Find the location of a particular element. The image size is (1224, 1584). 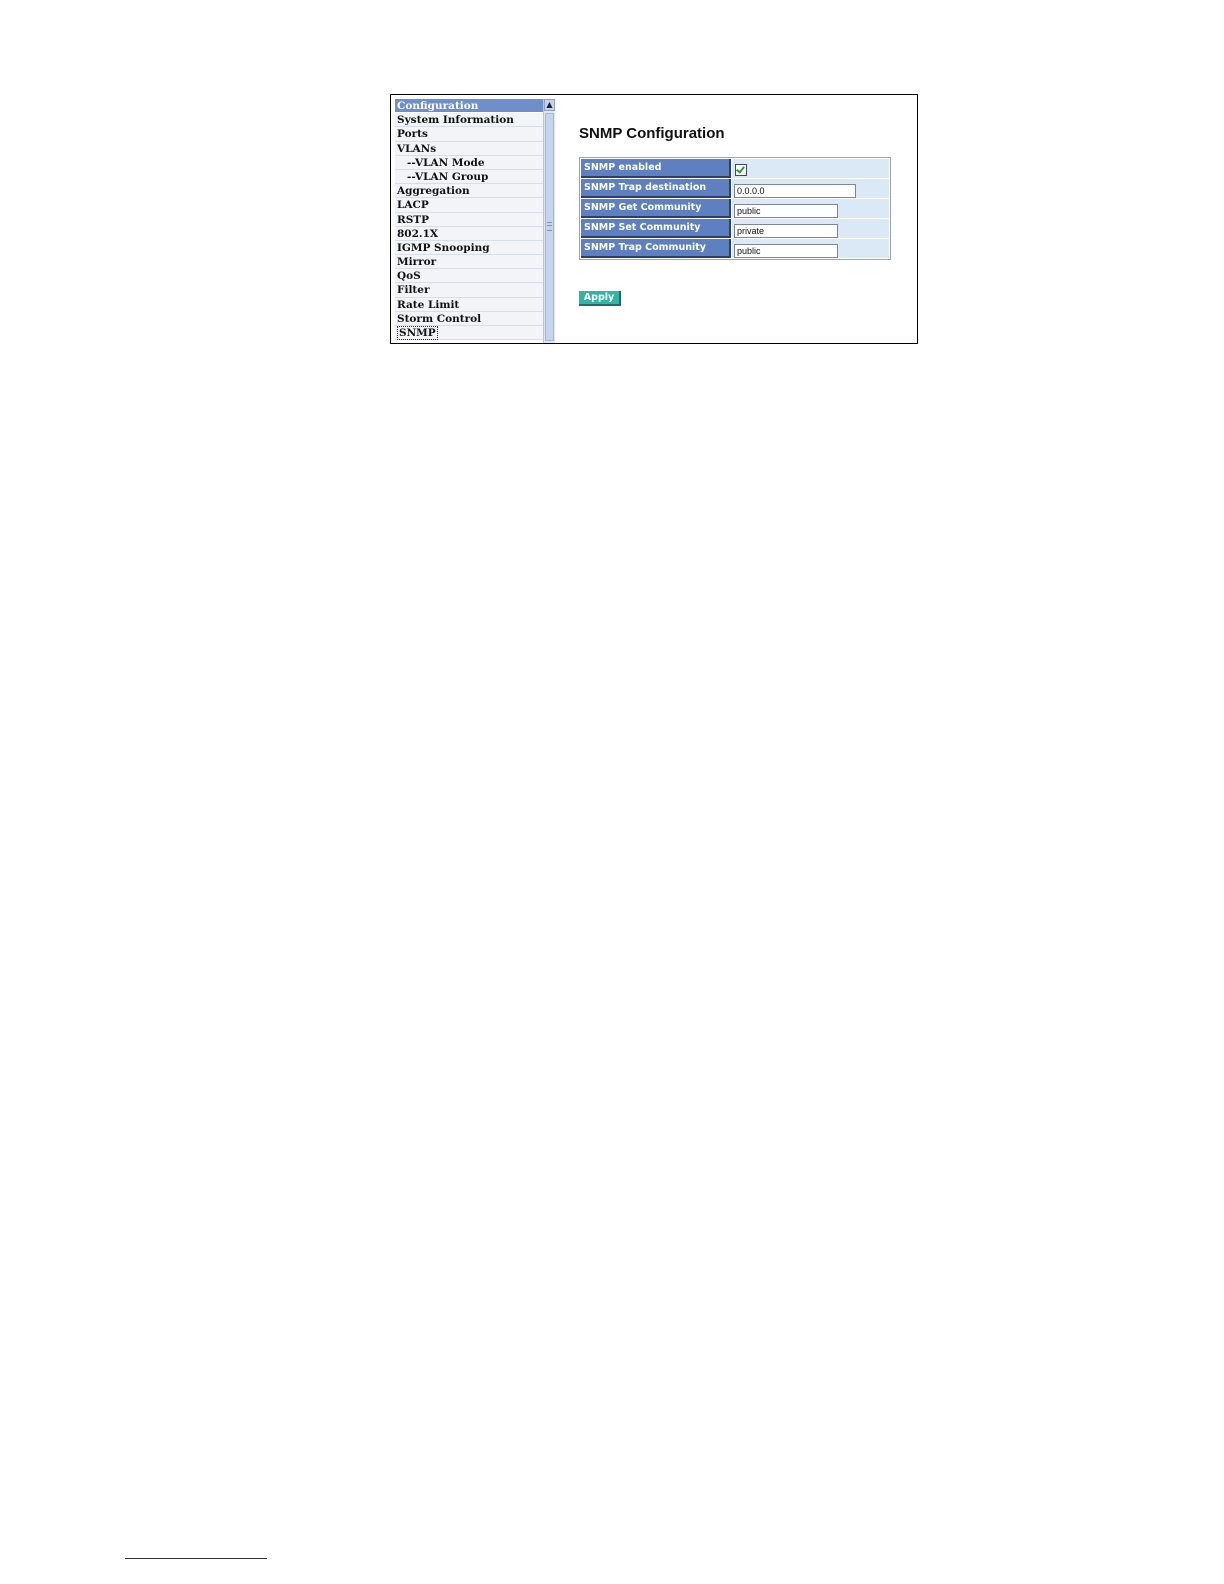

page-title: SNMP Configuration is located at coordinates (652, 133).